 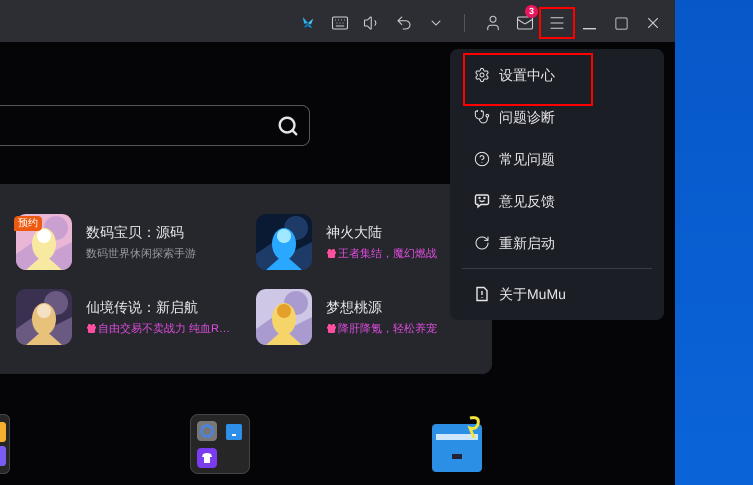 I want to click on menu-item: 意见反馈, so click(x=557, y=201).